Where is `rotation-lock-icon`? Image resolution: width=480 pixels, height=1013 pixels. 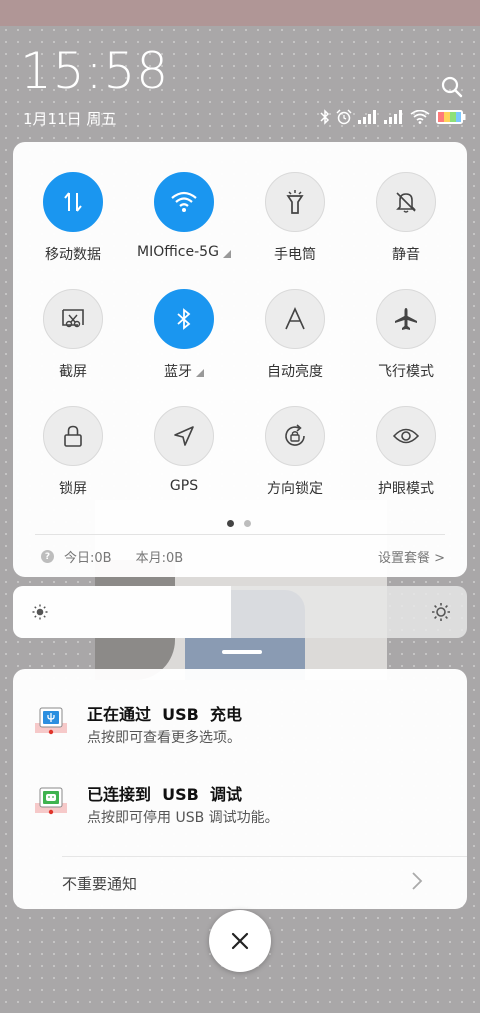
rotation-lock-icon is located at coordinates (295, 435).